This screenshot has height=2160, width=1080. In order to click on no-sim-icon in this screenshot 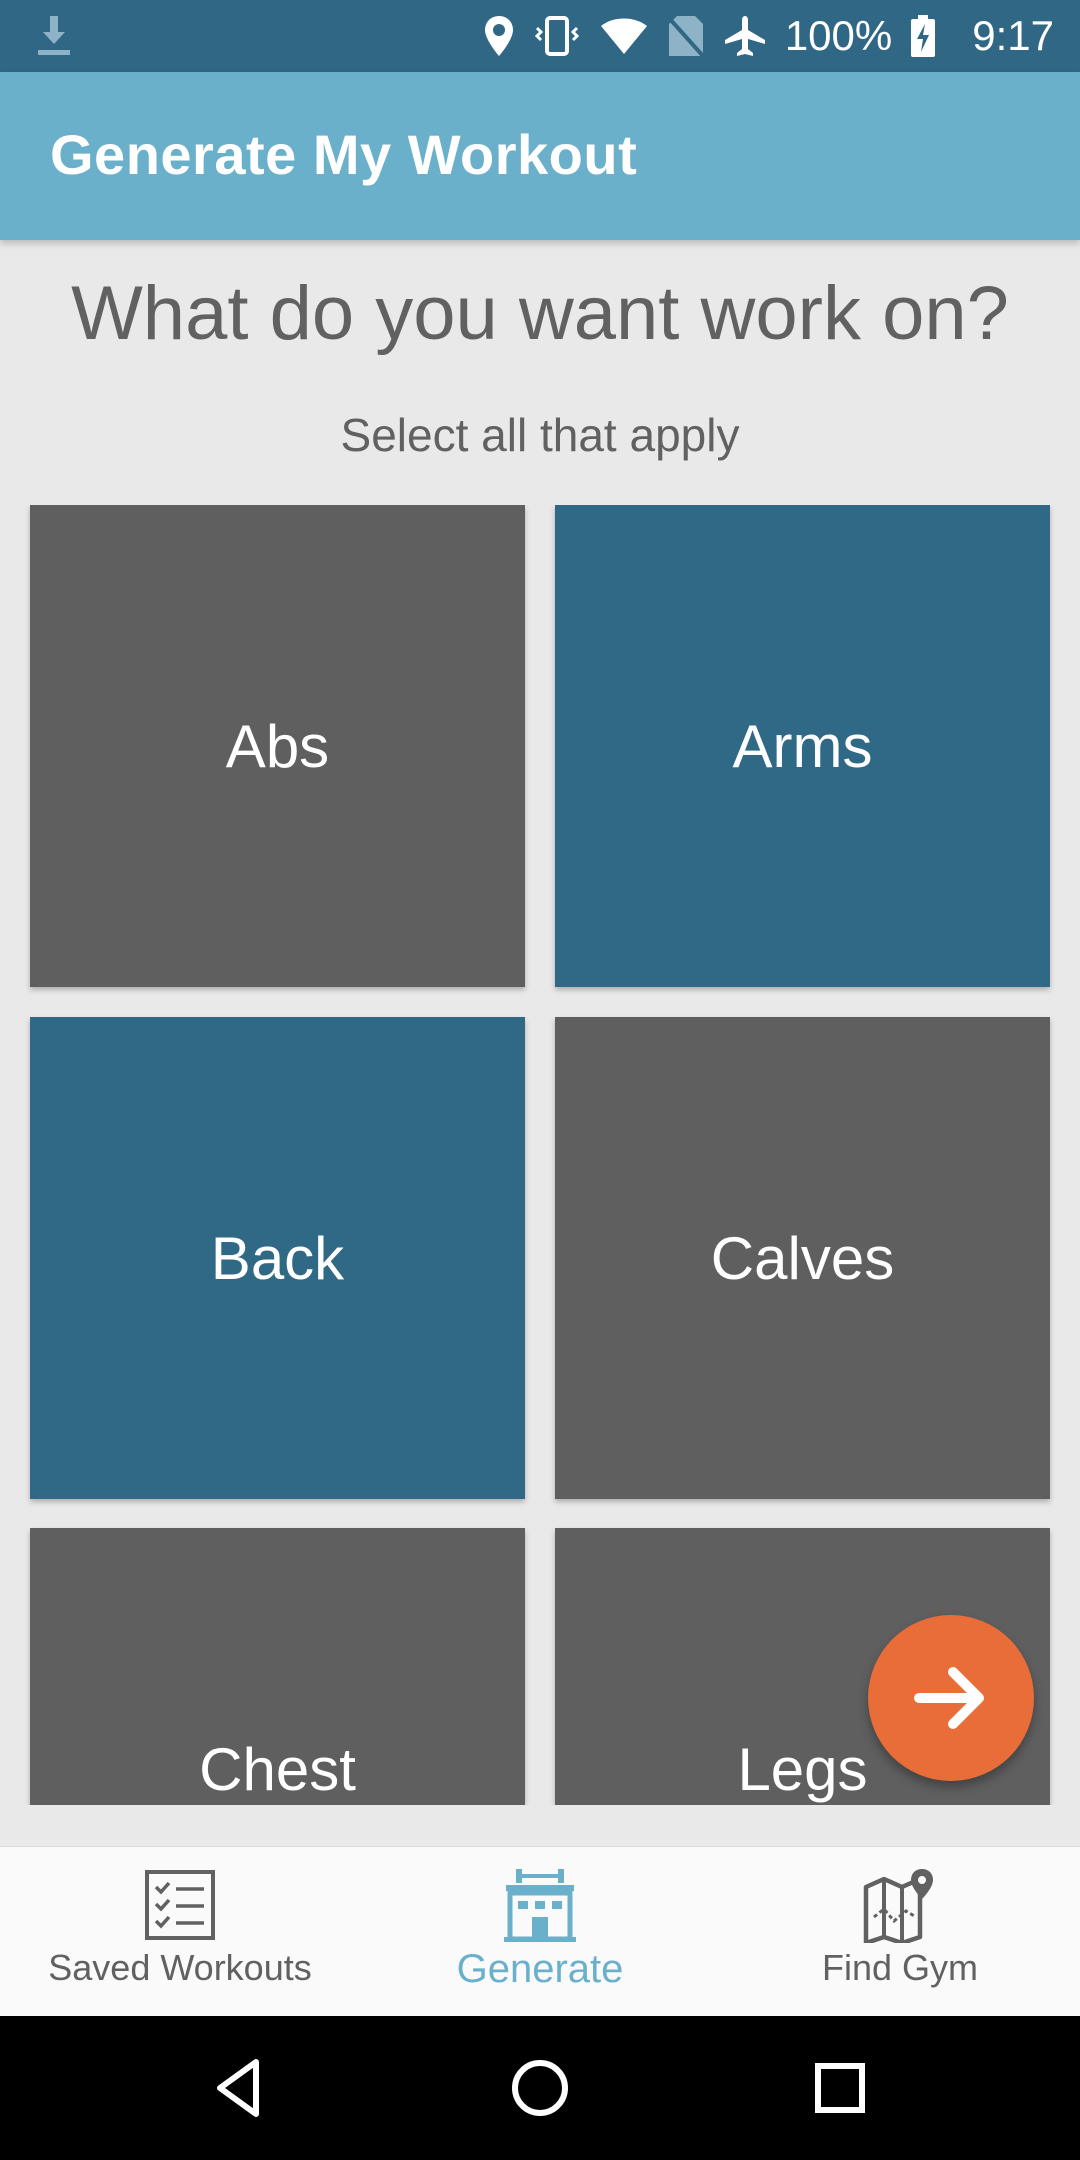, I will do `click(686, 37)`.